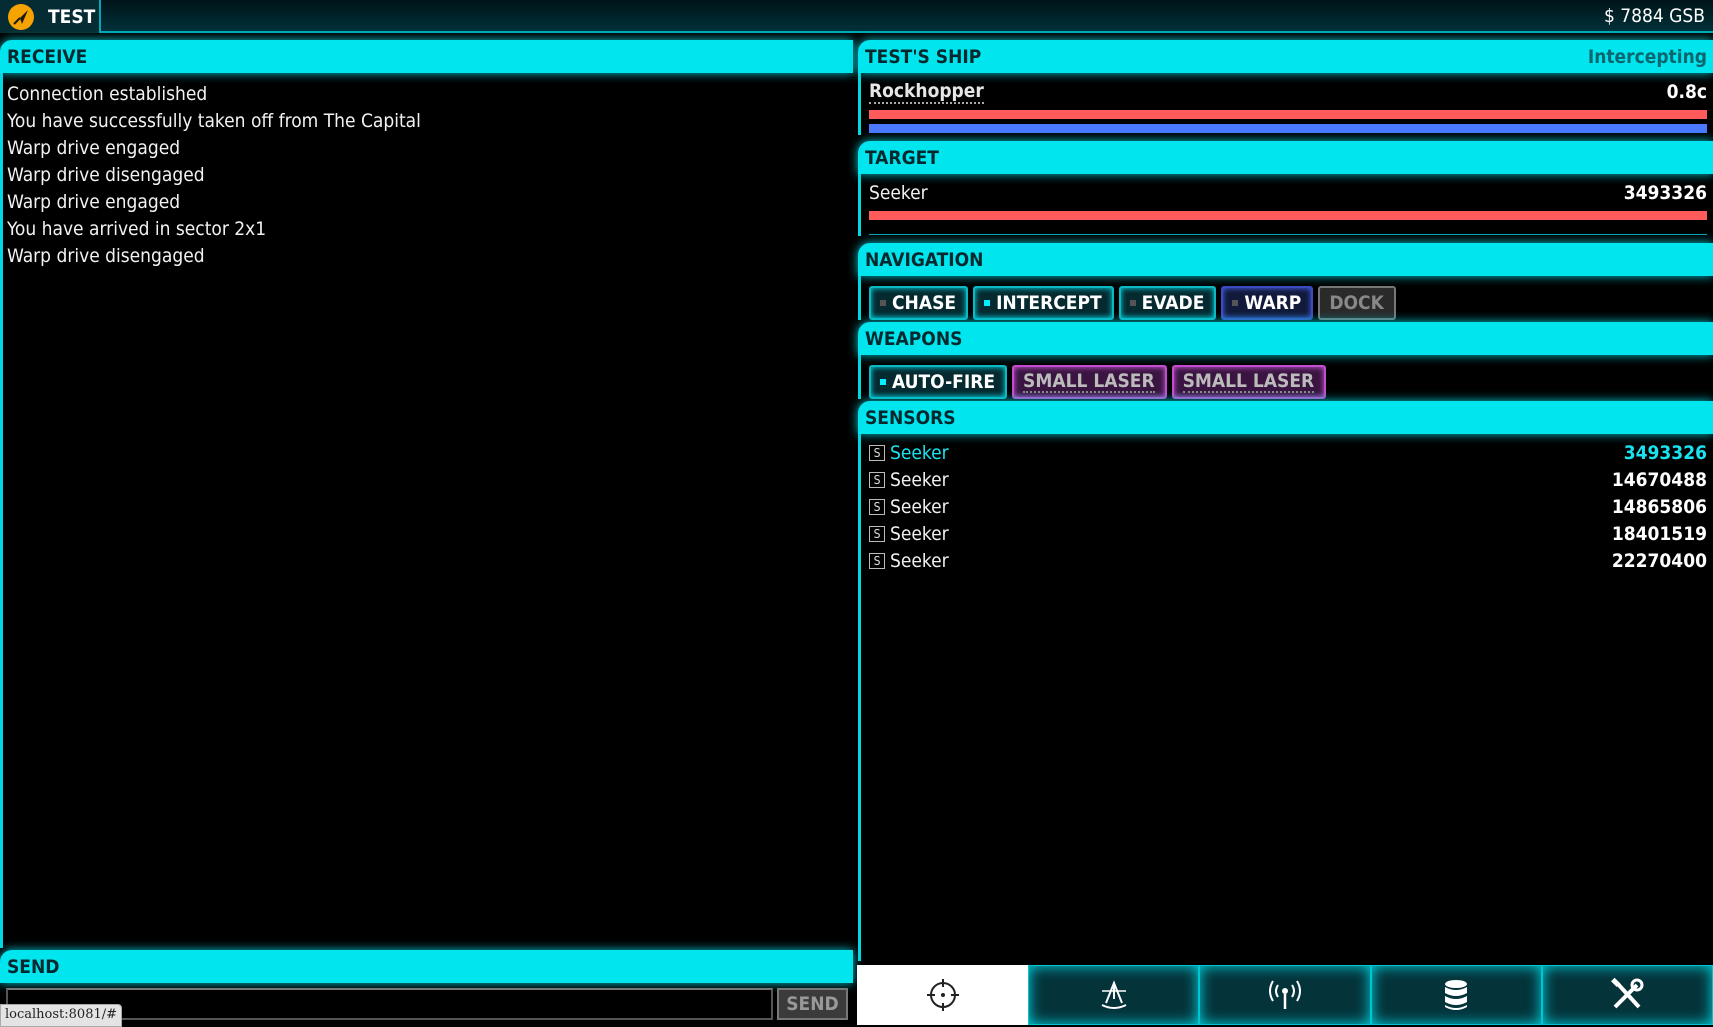 The image size is (1713, 1027). What do you see at coordinates (1665, 452) in the screenshot?
I see `contact-id: 3493326` at bounding box center [1665, 452].